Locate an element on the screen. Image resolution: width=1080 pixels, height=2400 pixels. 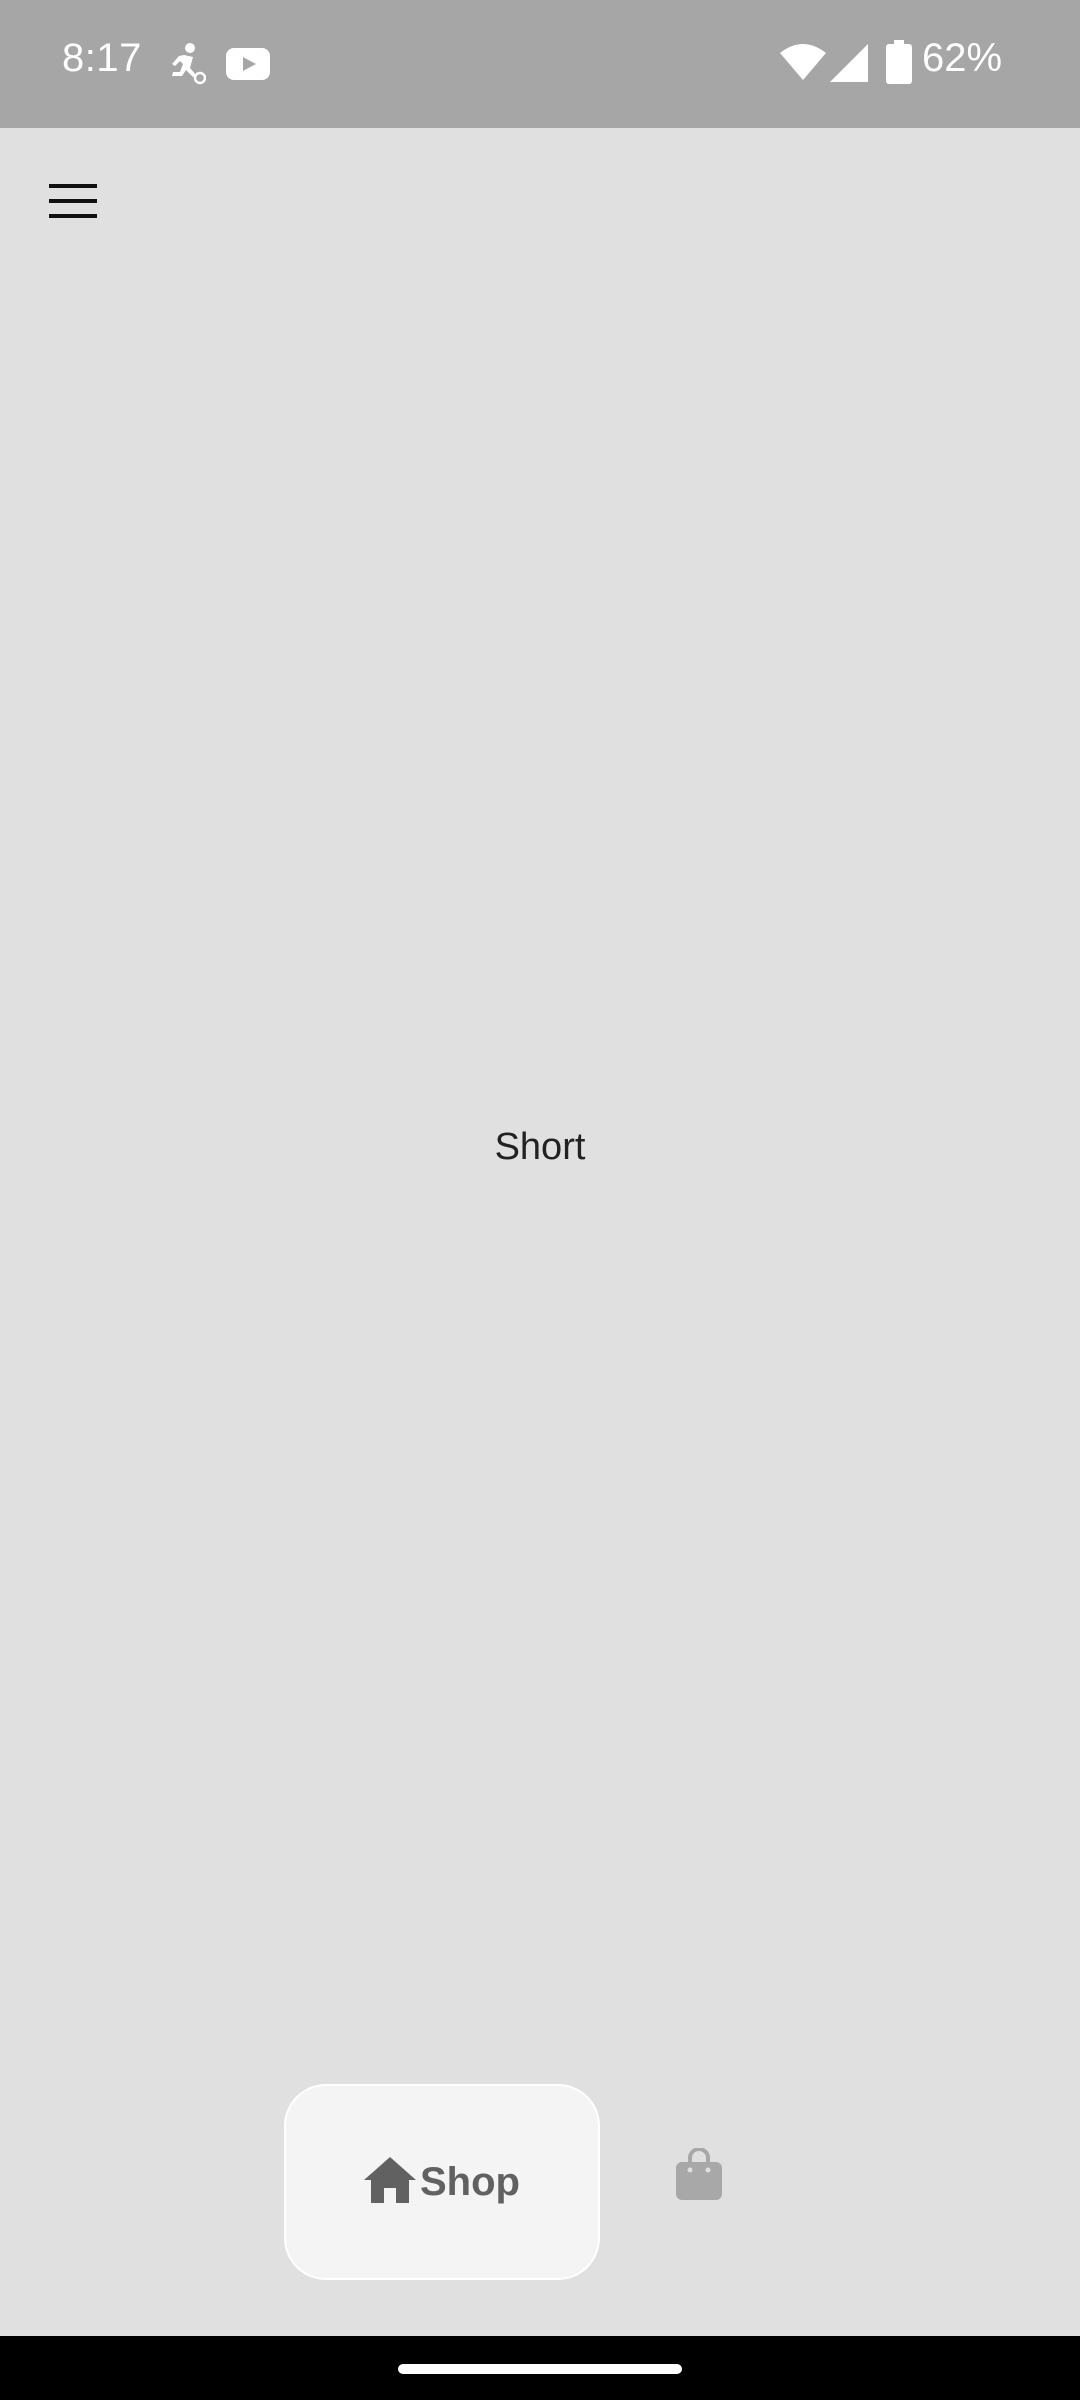
bottom-navigation: Shop is located at coordinates (540, 2180).